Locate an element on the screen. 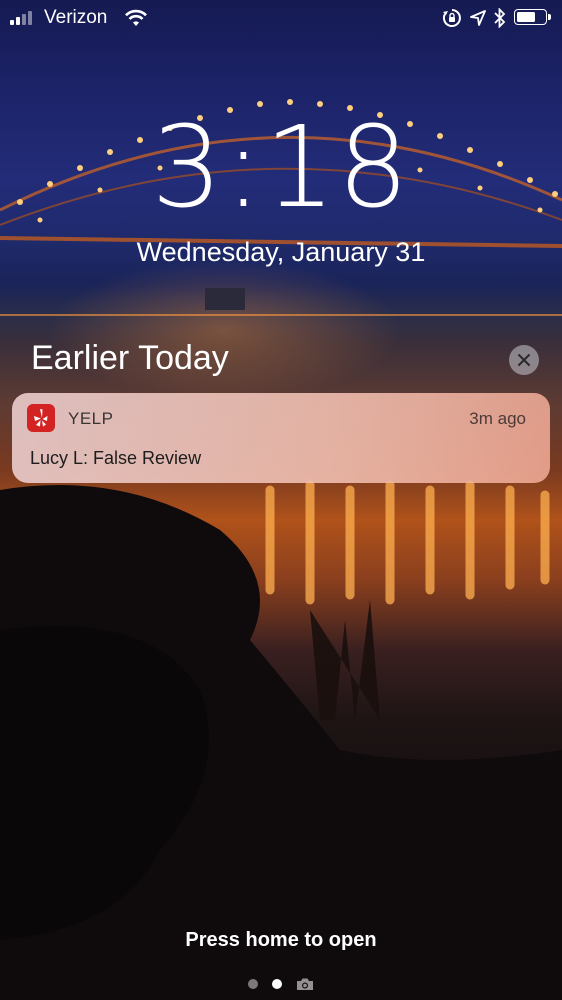 This screenshot has height=1000, width=562. bluetooth-icon is located at coordinates (500, 18).